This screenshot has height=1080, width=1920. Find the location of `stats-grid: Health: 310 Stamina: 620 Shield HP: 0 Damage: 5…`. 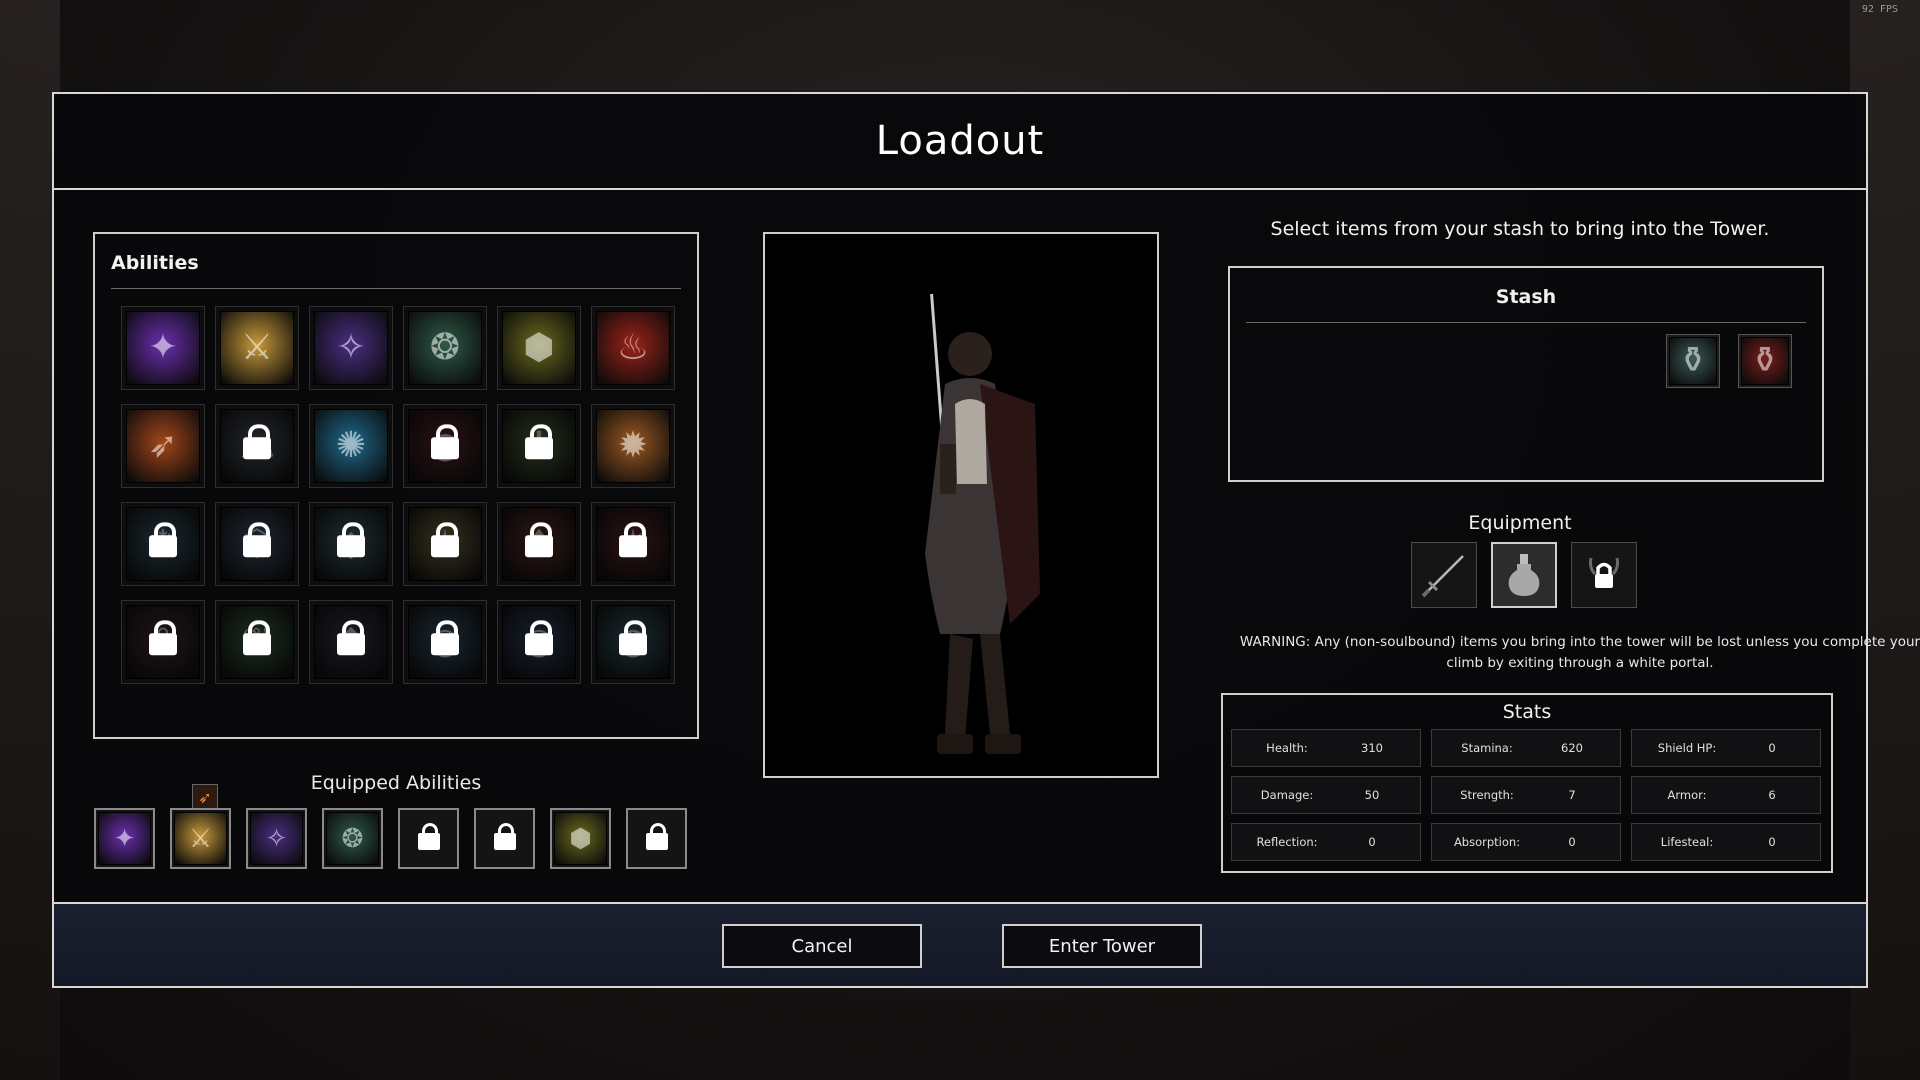

stats-grid: Health: 310 Stamina: 620 Shield HP: 0 Damage: 5… is located at coordinates (1526, 795).